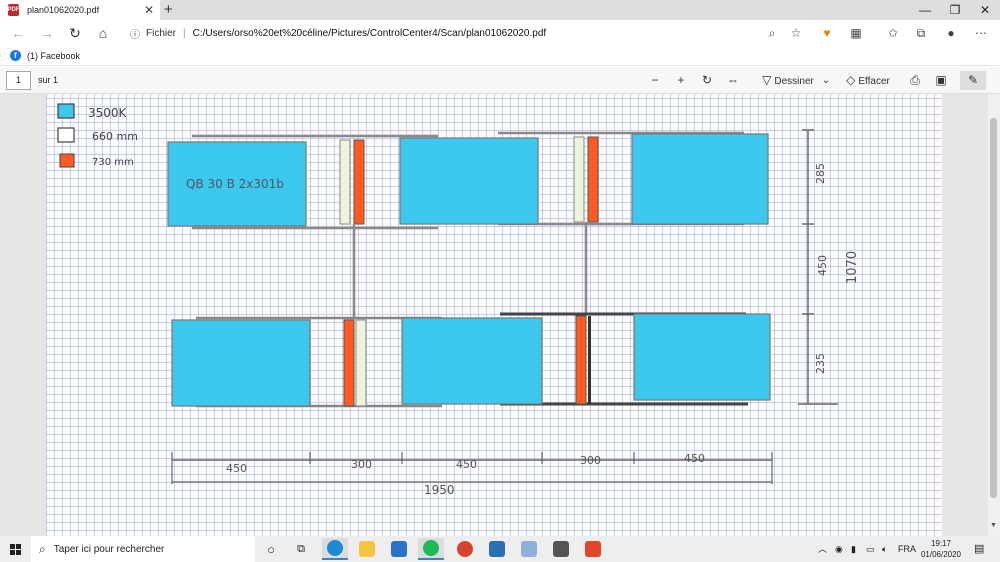 This screenshot has width=1000, height=562. Describe the element at coordinates (345, 182) in the screenshot. I see `top-left-white-strip` at that location.